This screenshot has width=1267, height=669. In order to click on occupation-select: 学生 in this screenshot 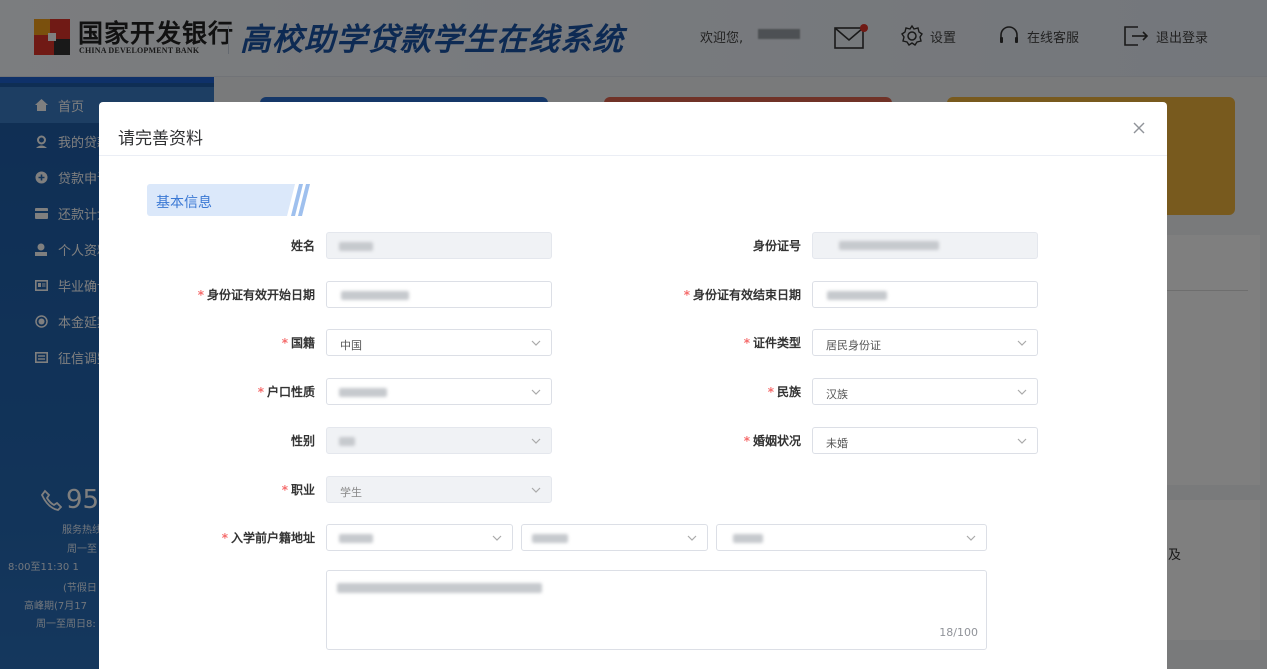, I will do `click(439, 489)`.